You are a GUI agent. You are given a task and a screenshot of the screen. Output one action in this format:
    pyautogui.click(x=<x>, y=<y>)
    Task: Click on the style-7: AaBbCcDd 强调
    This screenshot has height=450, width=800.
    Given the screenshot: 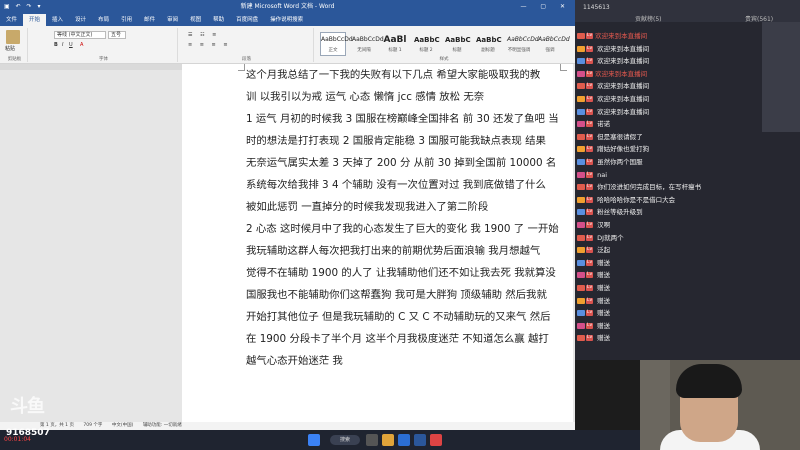 What is the action you would take?
    pyautogui.click(x=553, y=44)
    